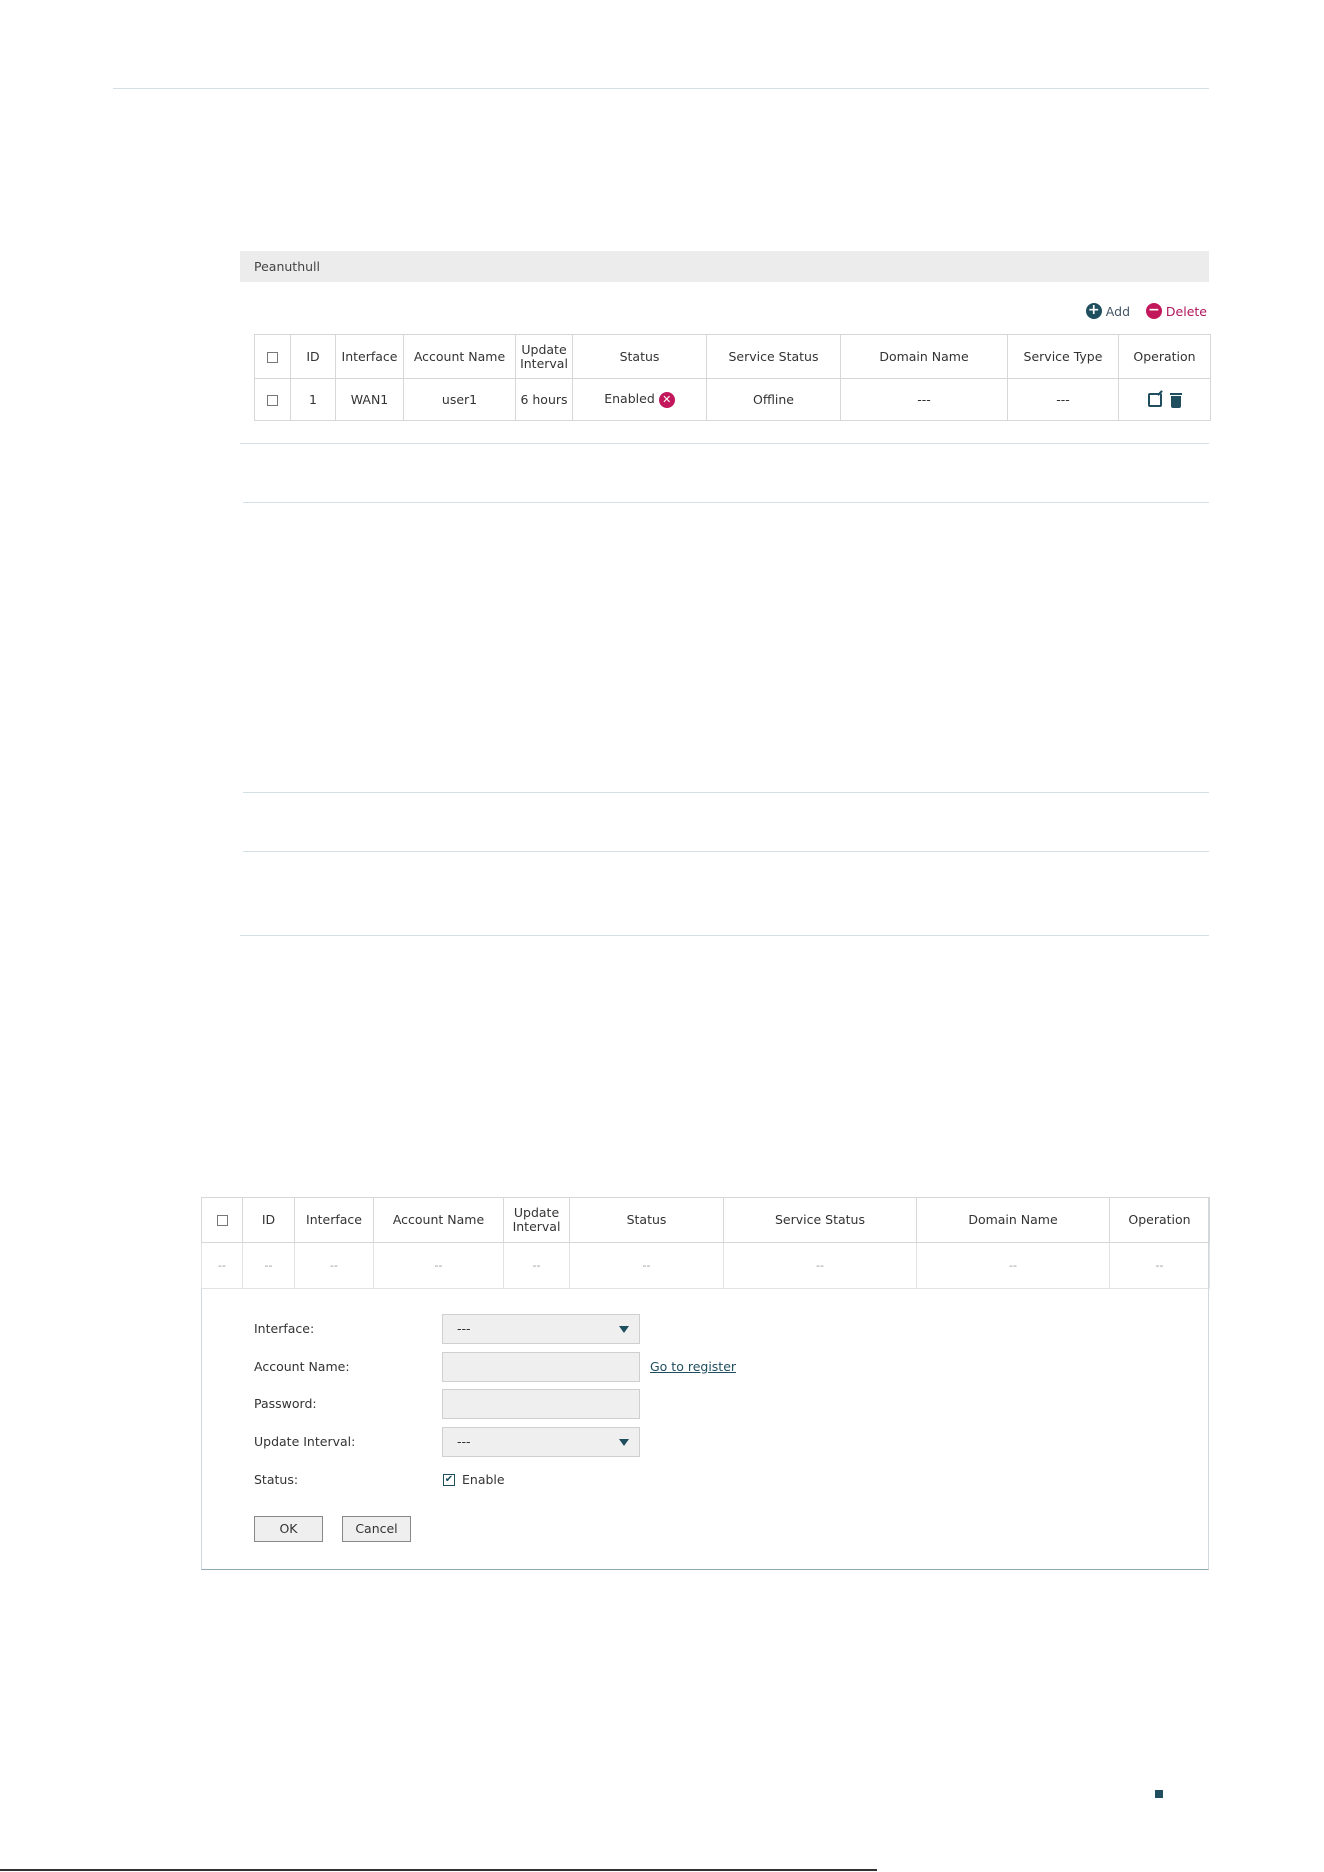 This screenshot has width=1324, height=1872. I want to click on ok-button: OK, so click(288, 1529).